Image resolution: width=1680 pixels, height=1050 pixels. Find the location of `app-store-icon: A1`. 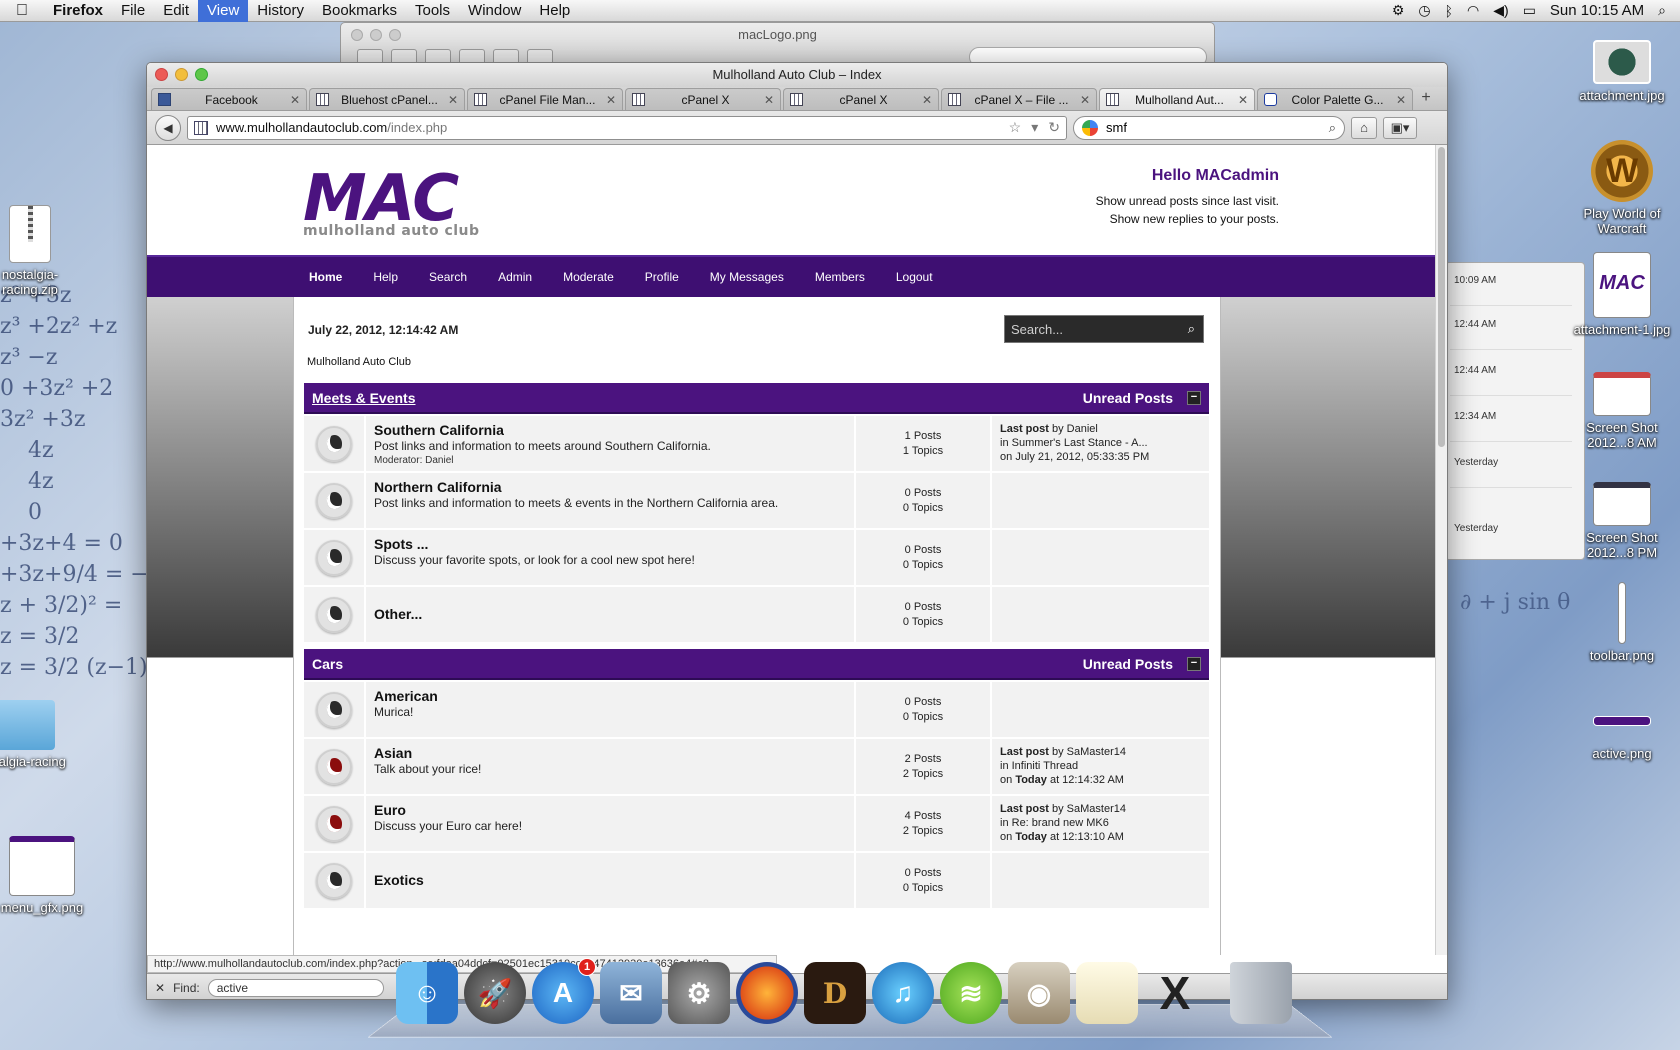

app-store-icon: A1 is located at coordinates (564, 991).